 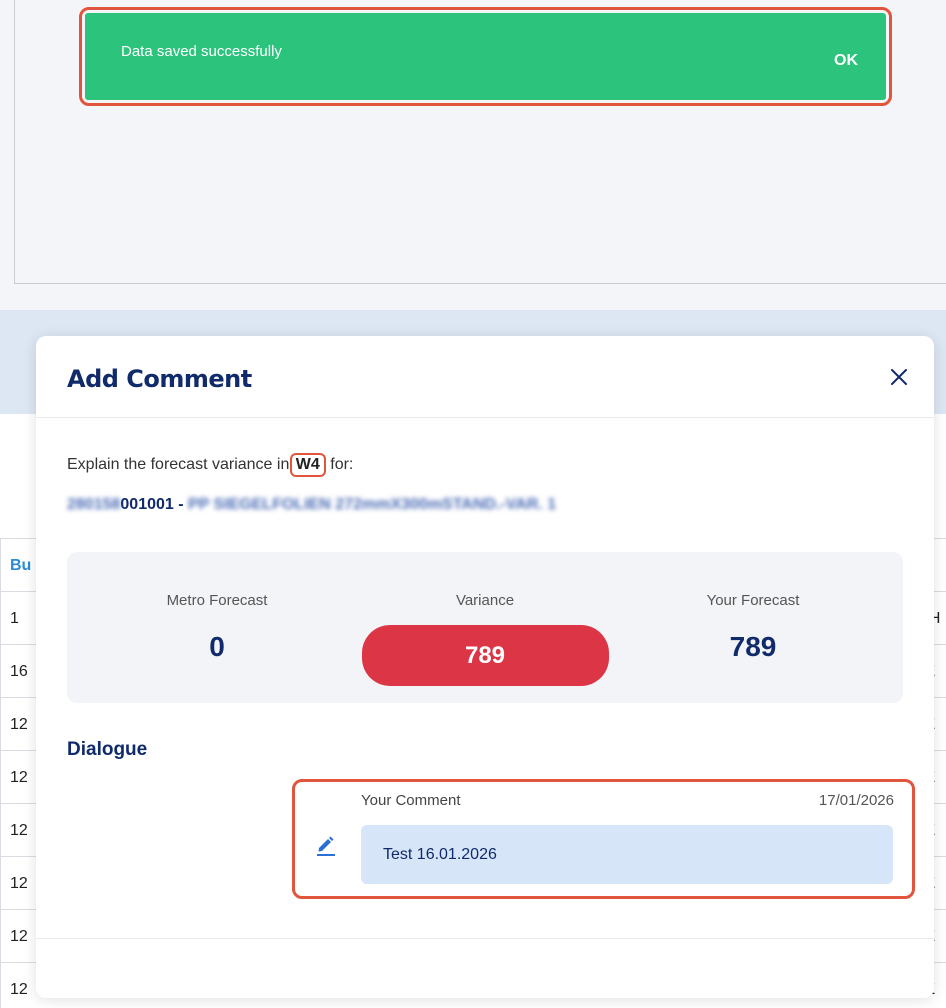 What do you see at coordinates (627, 854) in the screenshot?
I see `comment-text: Test 16.01.2026` at bounding box center [627, 854].